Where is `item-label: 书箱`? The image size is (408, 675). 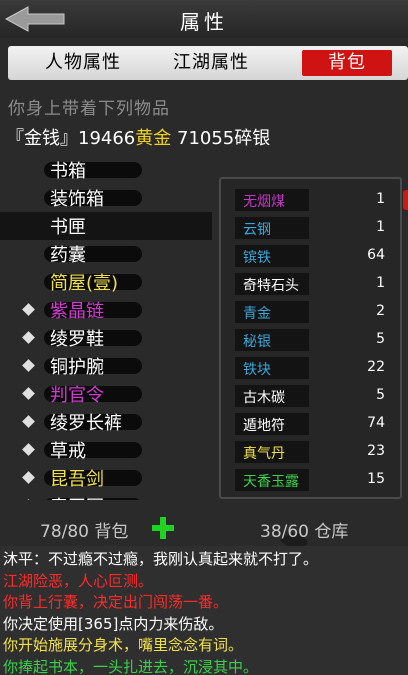
item-label: 书箱 is located at coordinates (68, 171).